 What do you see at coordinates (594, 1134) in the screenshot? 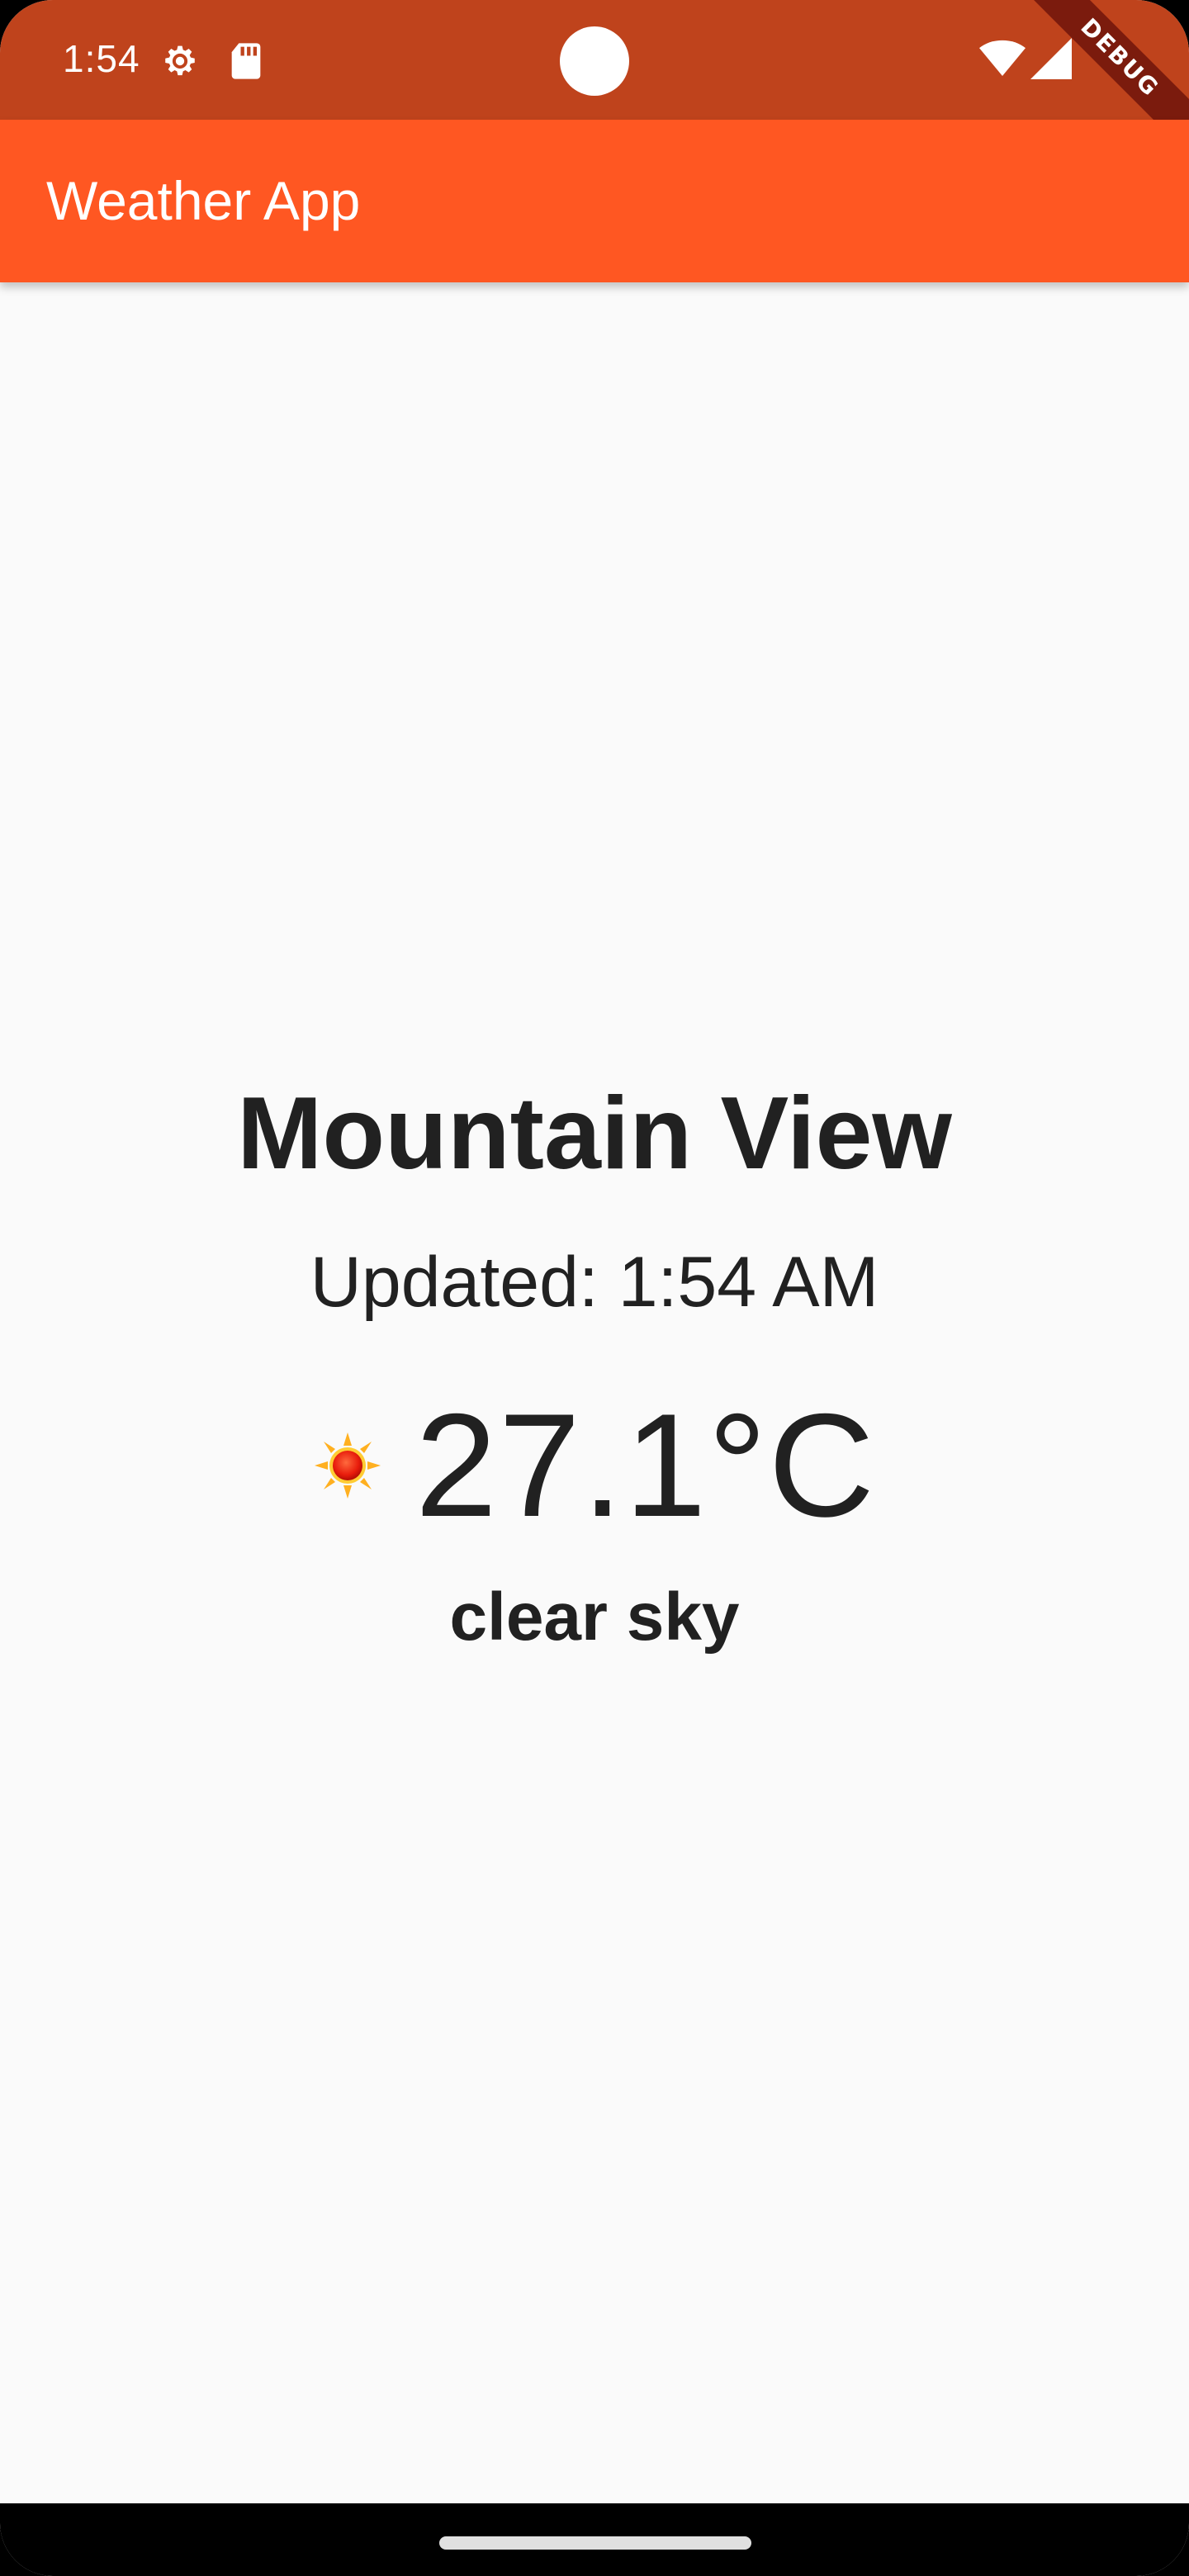
I see `city-name: Mountain View` at bounding box center [594, 1134].